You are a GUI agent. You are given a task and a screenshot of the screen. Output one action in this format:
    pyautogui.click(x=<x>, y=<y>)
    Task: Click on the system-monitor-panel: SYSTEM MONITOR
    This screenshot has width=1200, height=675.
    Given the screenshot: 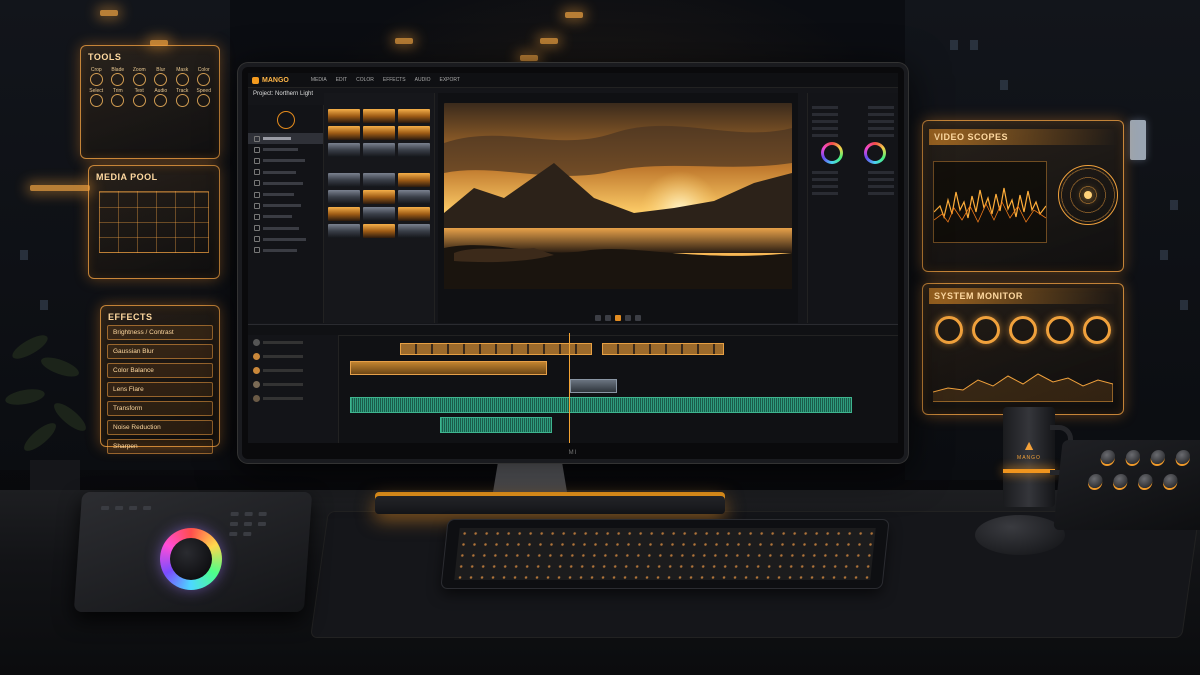 What is the action you would take?
    pyautogui.click(x=1023, y=349)
    